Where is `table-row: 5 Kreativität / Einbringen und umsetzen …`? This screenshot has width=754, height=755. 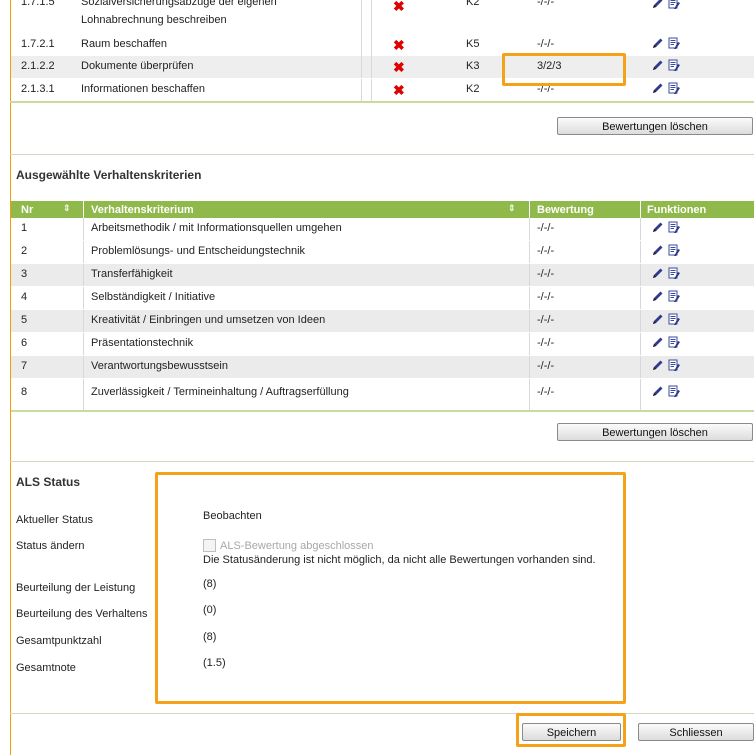
table-row: 5 Kreativität / Einbringen und umsetzen … is located at coordinates (382, 321).